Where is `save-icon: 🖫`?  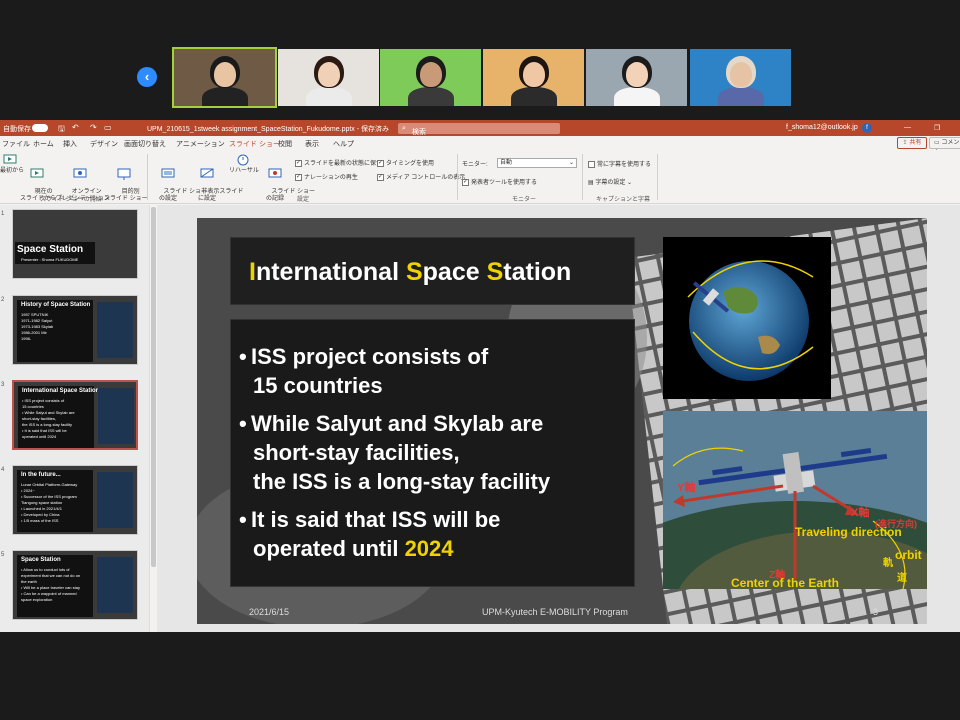
save-icon: 🖫 is located at coordinates (61, 130).